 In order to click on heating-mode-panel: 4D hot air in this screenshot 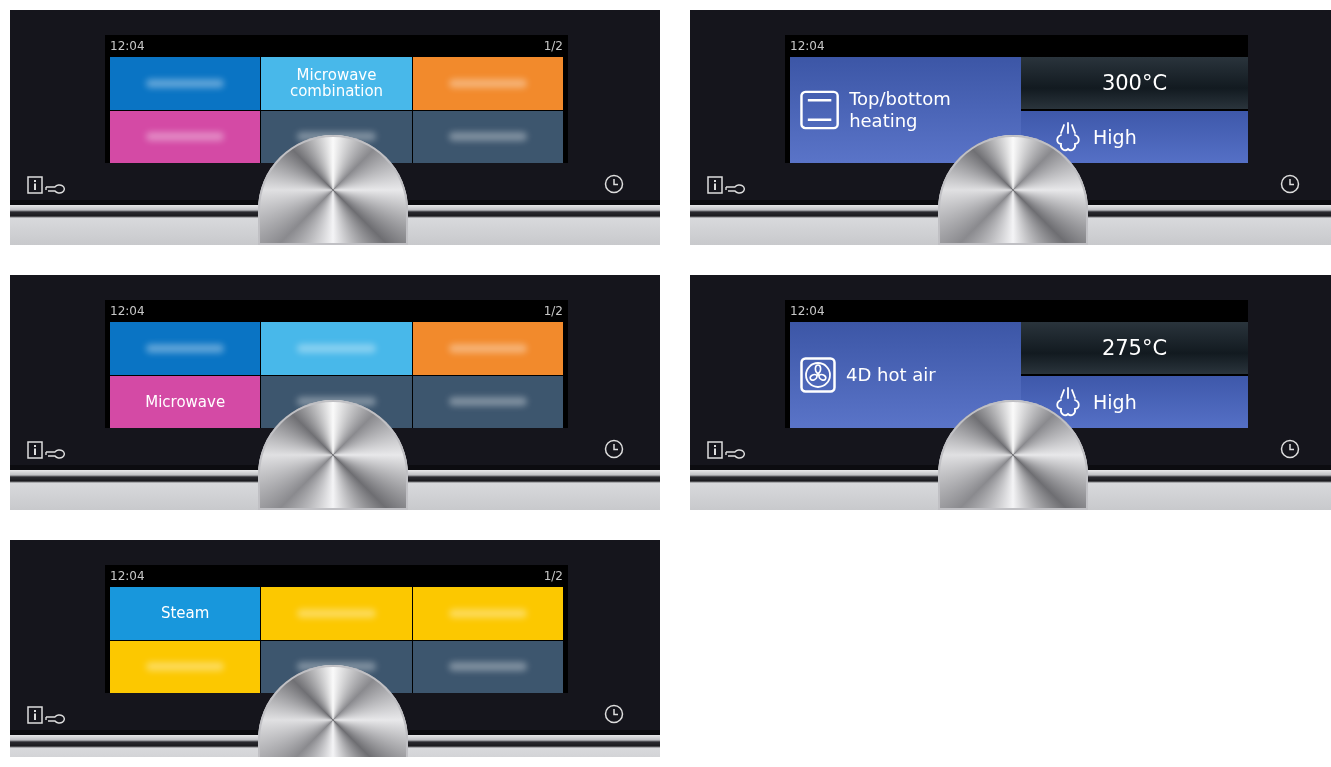, I will do `click(905, 375)`.